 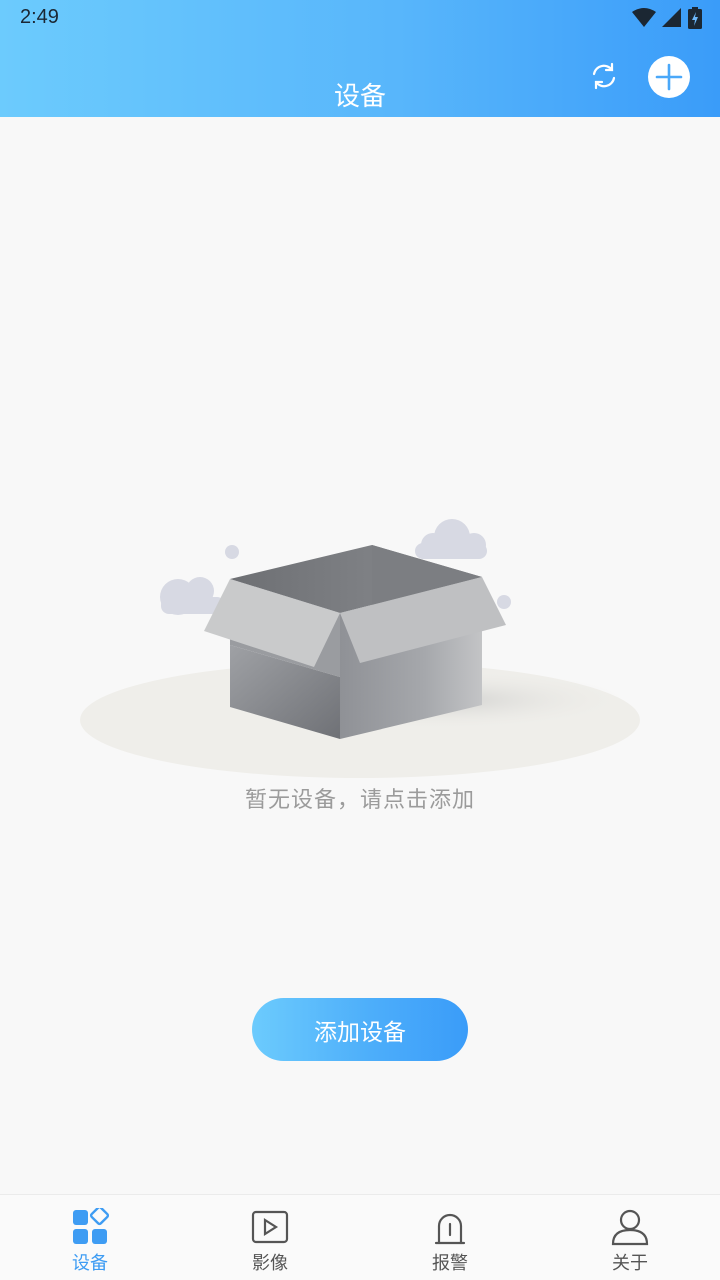 I want to click on plus-icon, so click(x=669, y=77).